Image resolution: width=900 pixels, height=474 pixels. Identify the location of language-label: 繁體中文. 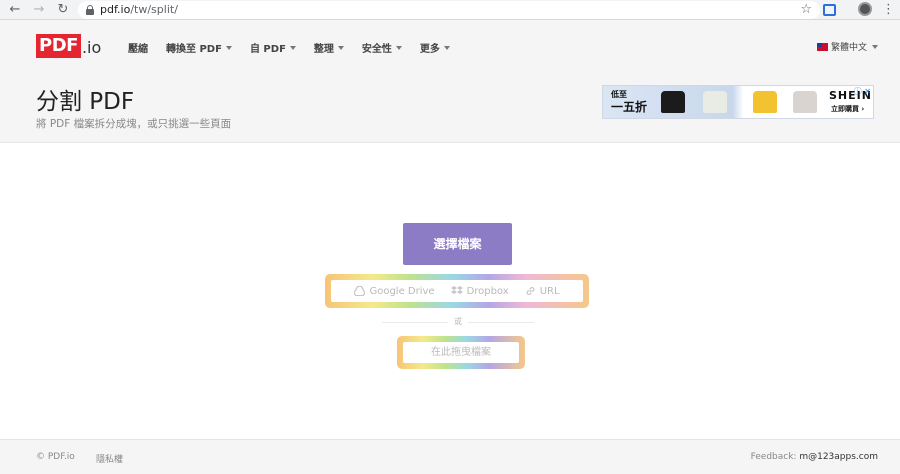
(848, 48).